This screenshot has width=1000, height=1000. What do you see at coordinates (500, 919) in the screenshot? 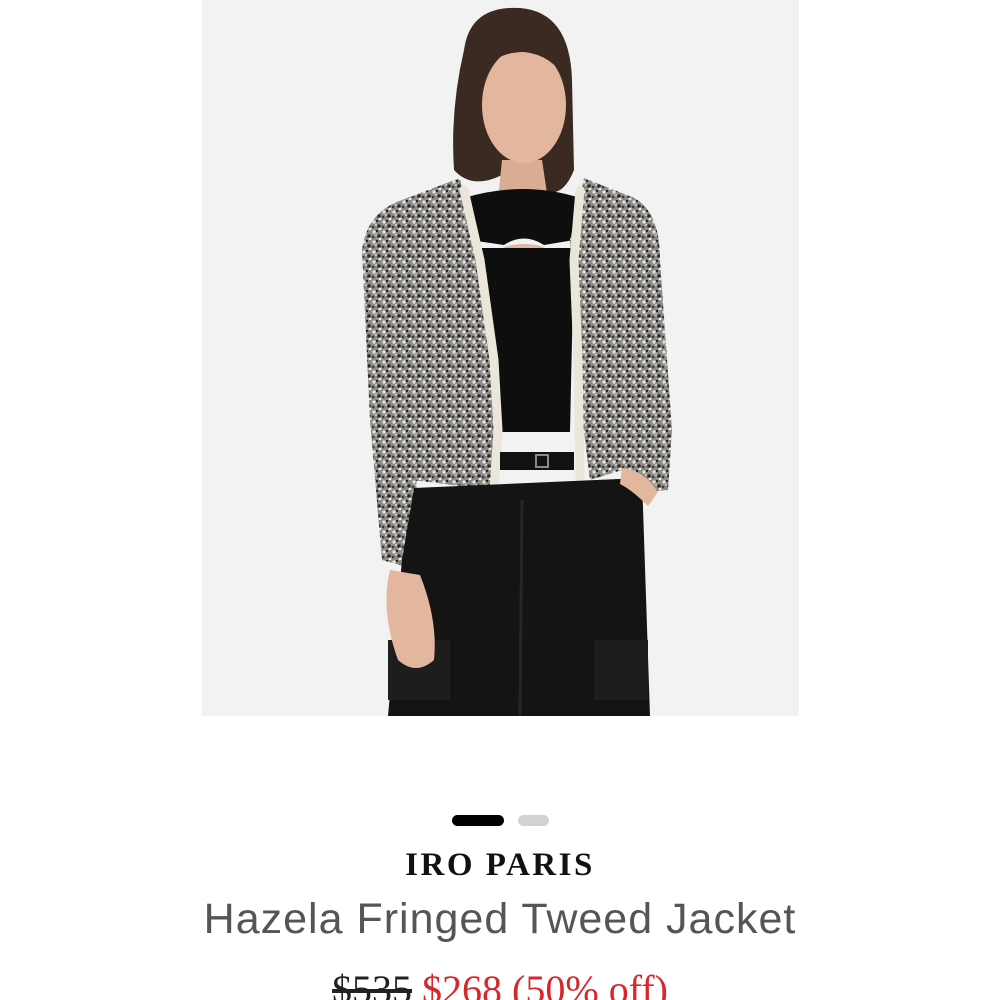
I see `product-title: Hazela Fringed Tweed Jacket` at bounding box center [500, 919].